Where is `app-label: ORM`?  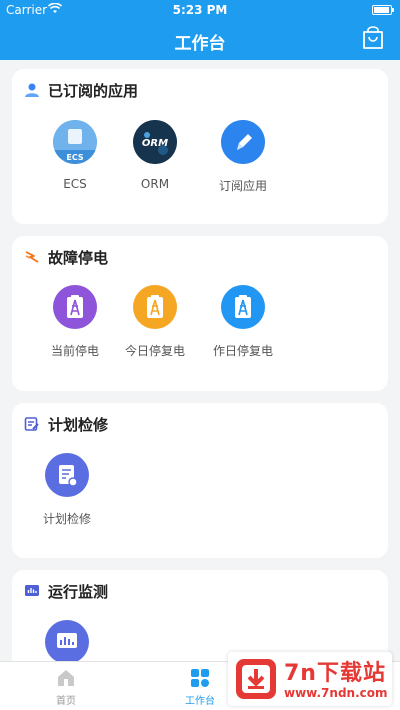
app-label: ORM is located at coordinates (155, 184).